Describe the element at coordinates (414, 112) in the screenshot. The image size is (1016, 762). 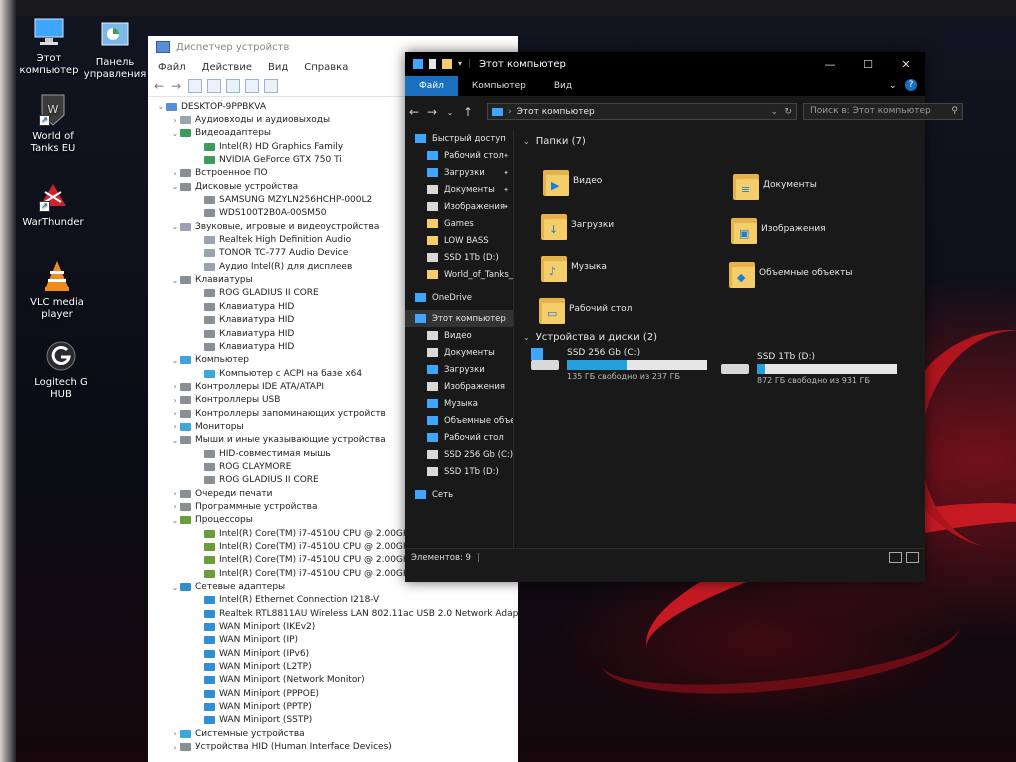
I see `back-arrow-icon: ←` at that location.